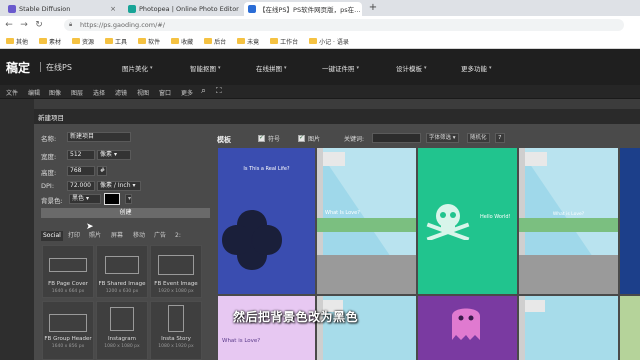 This screenshot has width=640, height=360. I want to click on menu-more: 更多, so click(187, 92).